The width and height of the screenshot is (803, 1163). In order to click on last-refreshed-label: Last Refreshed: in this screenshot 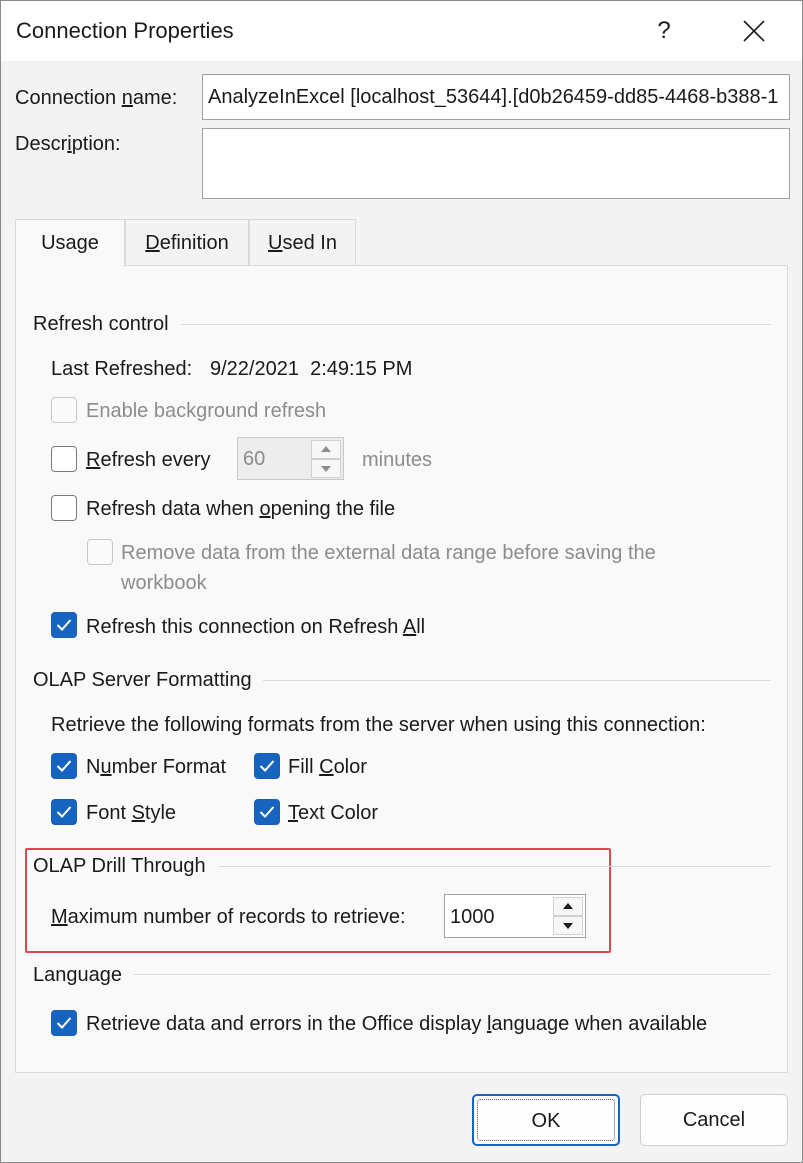, I will do `click(122, 369)`.